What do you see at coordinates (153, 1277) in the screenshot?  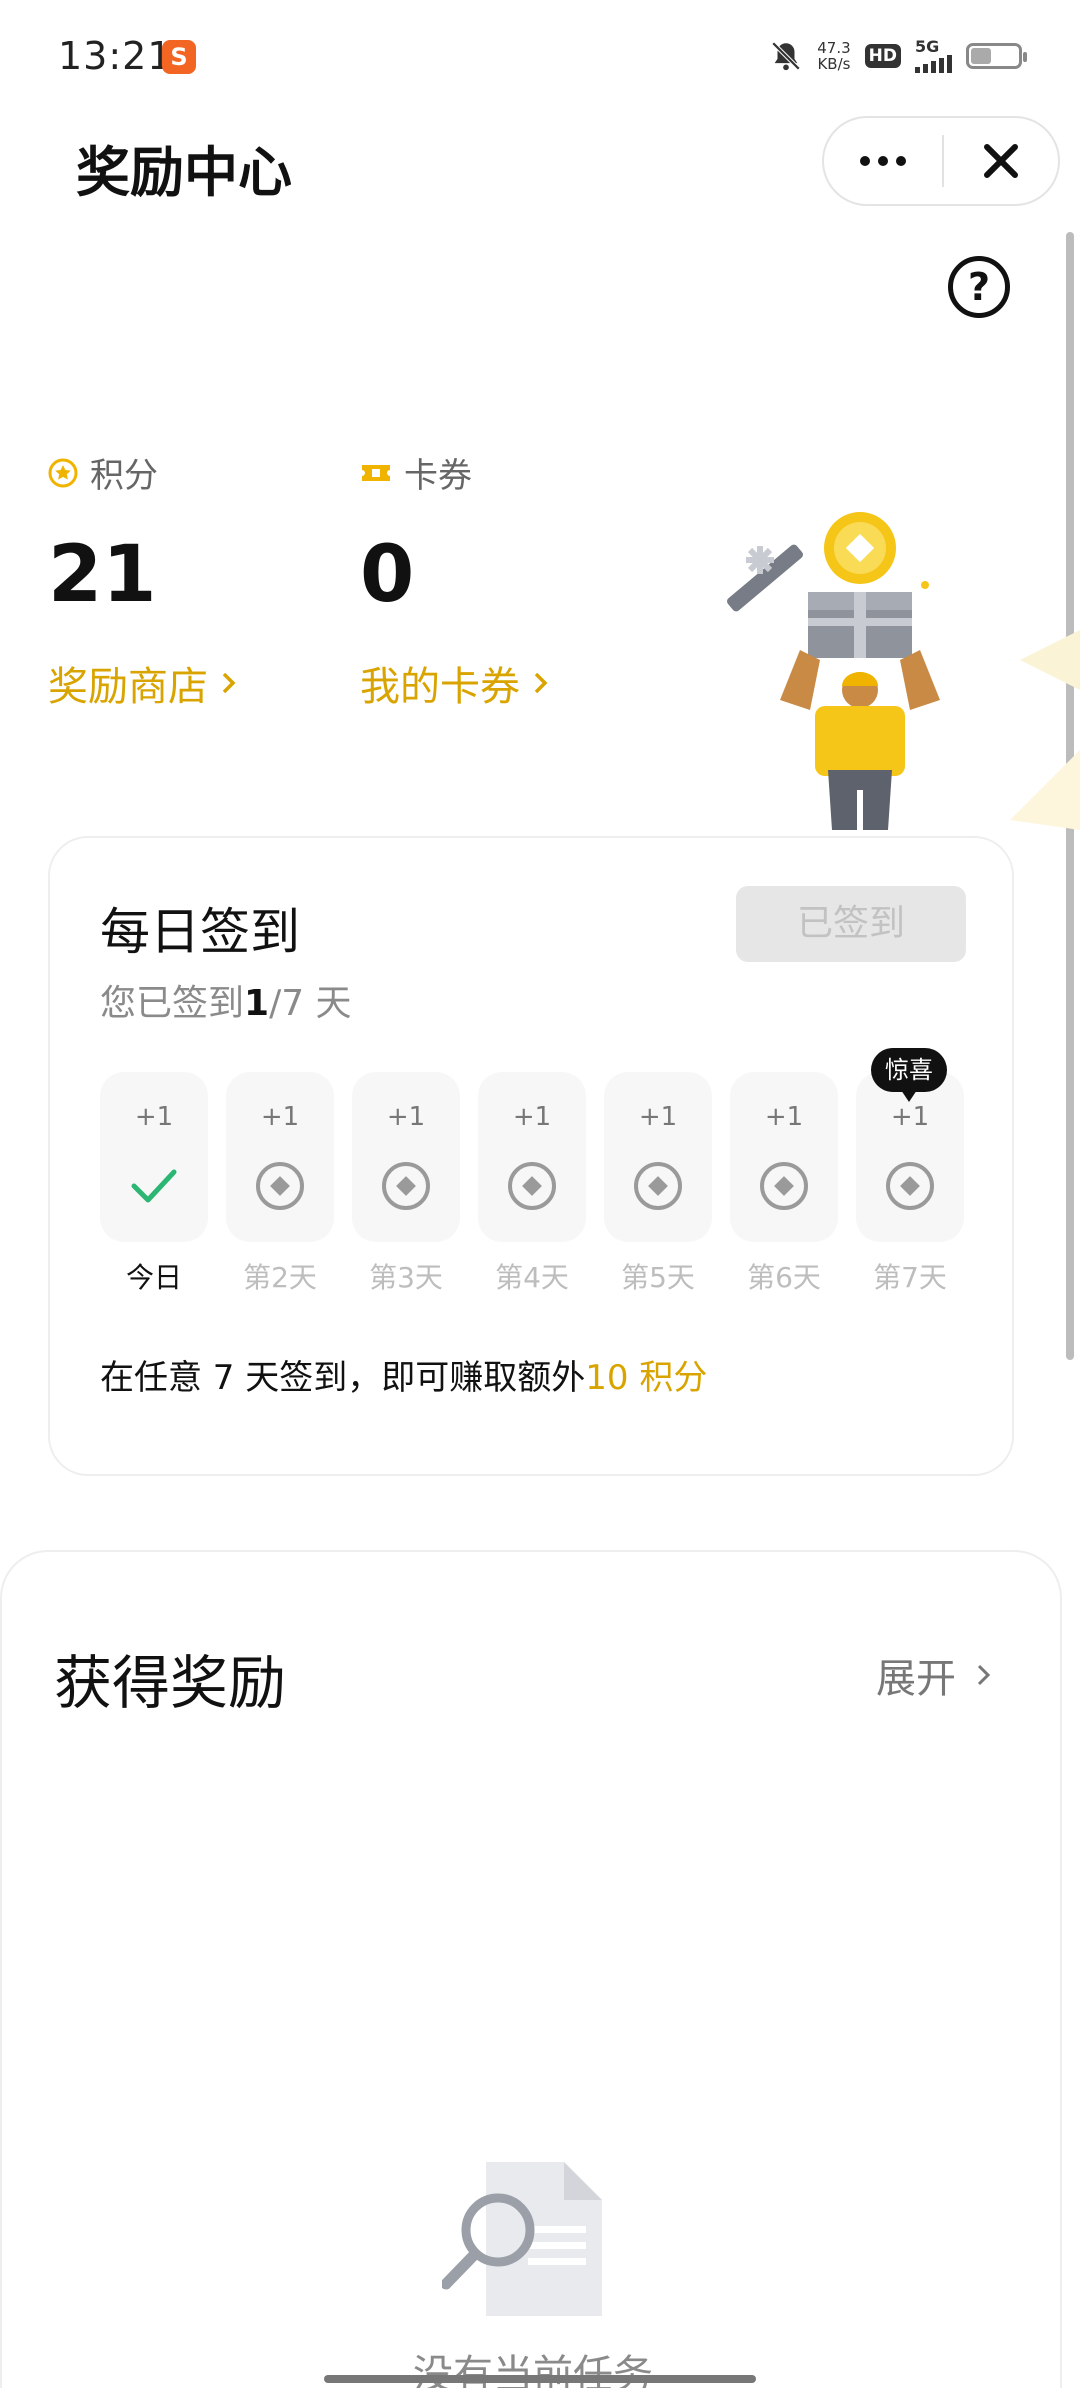 I see `day-label: 今日` at bounding box center [153, 1277].